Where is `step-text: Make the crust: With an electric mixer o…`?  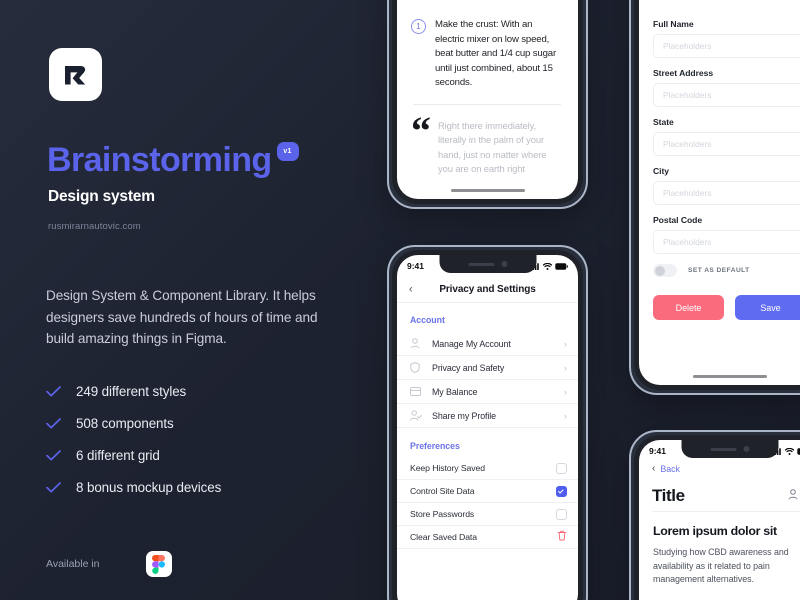
step-text: Make the crust: With an electric mixer o… is located at coordinates (495, 54).